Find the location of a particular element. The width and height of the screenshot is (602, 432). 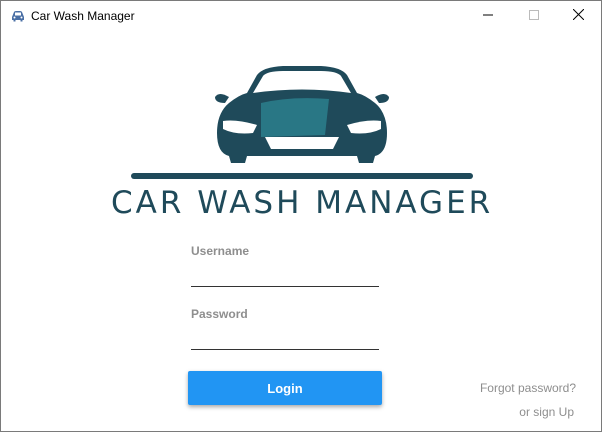

minimize-button is located at coordinates (488, 16).